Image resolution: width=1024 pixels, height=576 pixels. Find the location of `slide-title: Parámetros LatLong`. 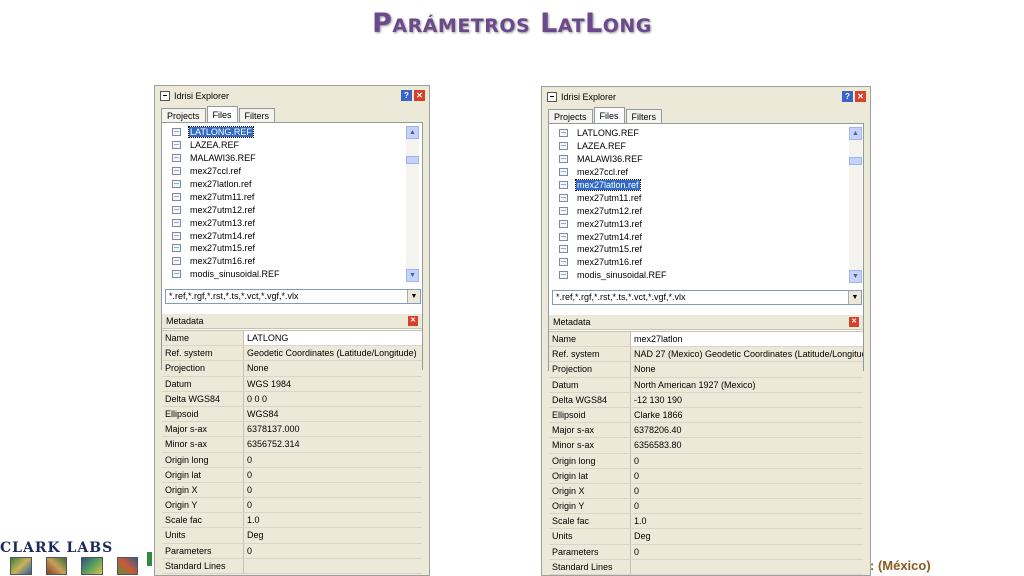

slide-title: Parámetros LatLong is located at coordinates (512, 23).